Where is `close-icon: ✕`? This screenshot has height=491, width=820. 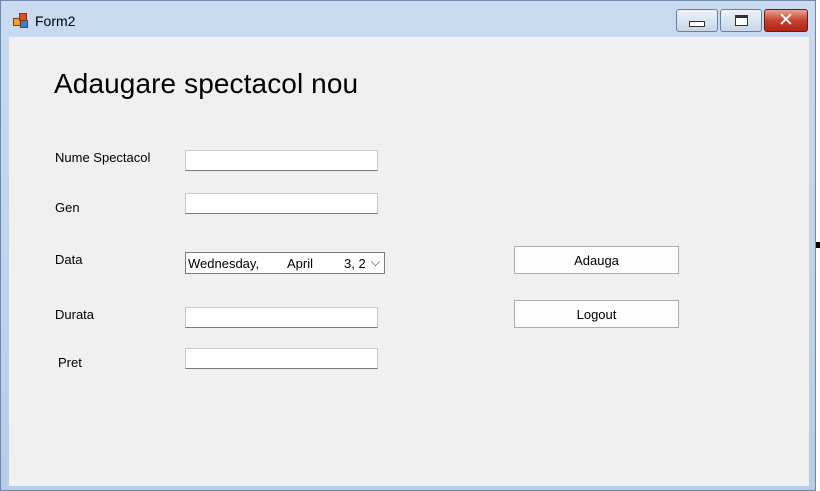
close-icon: ✕ is located at coordinates (786, 20).